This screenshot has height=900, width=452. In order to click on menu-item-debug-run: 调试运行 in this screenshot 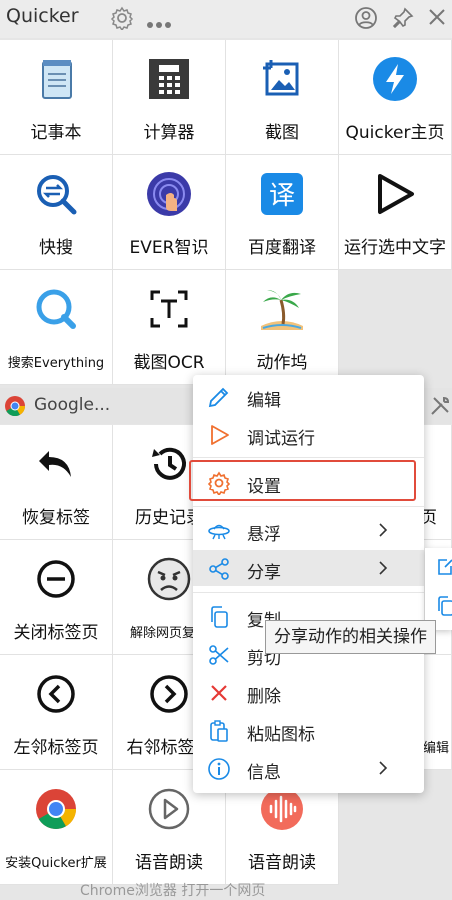, I will do `click(308, 434)`.